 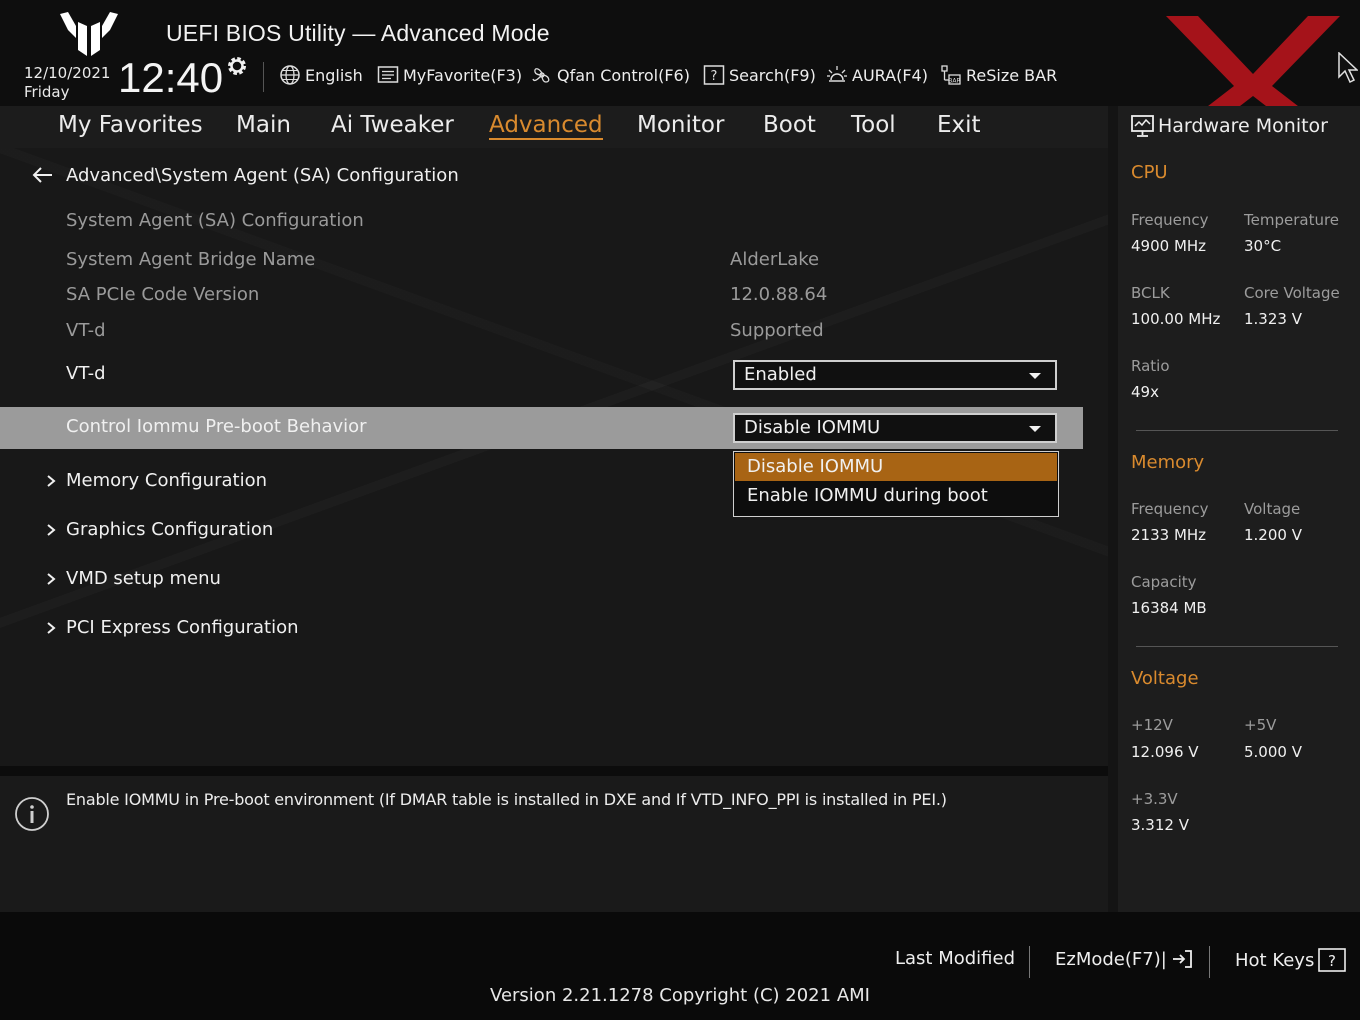 I want to click on submenu-memory-configuration: Memory Configuration, so click(x=155, y=480).